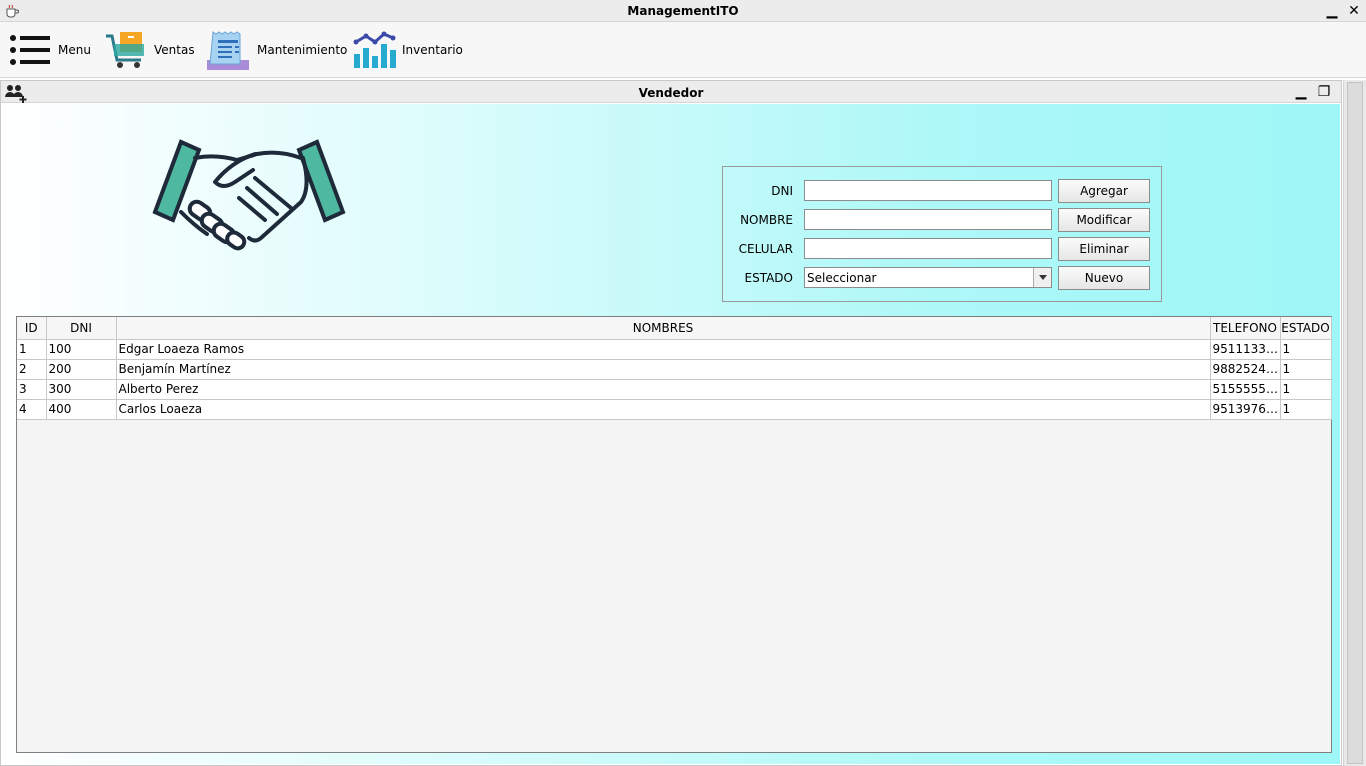 The width and height of the screenshot is (1366, 766). What do you see at coordinates (32, 409) in the screenshot?
I see `table-cell: 4` at bounding box center [32, 409].